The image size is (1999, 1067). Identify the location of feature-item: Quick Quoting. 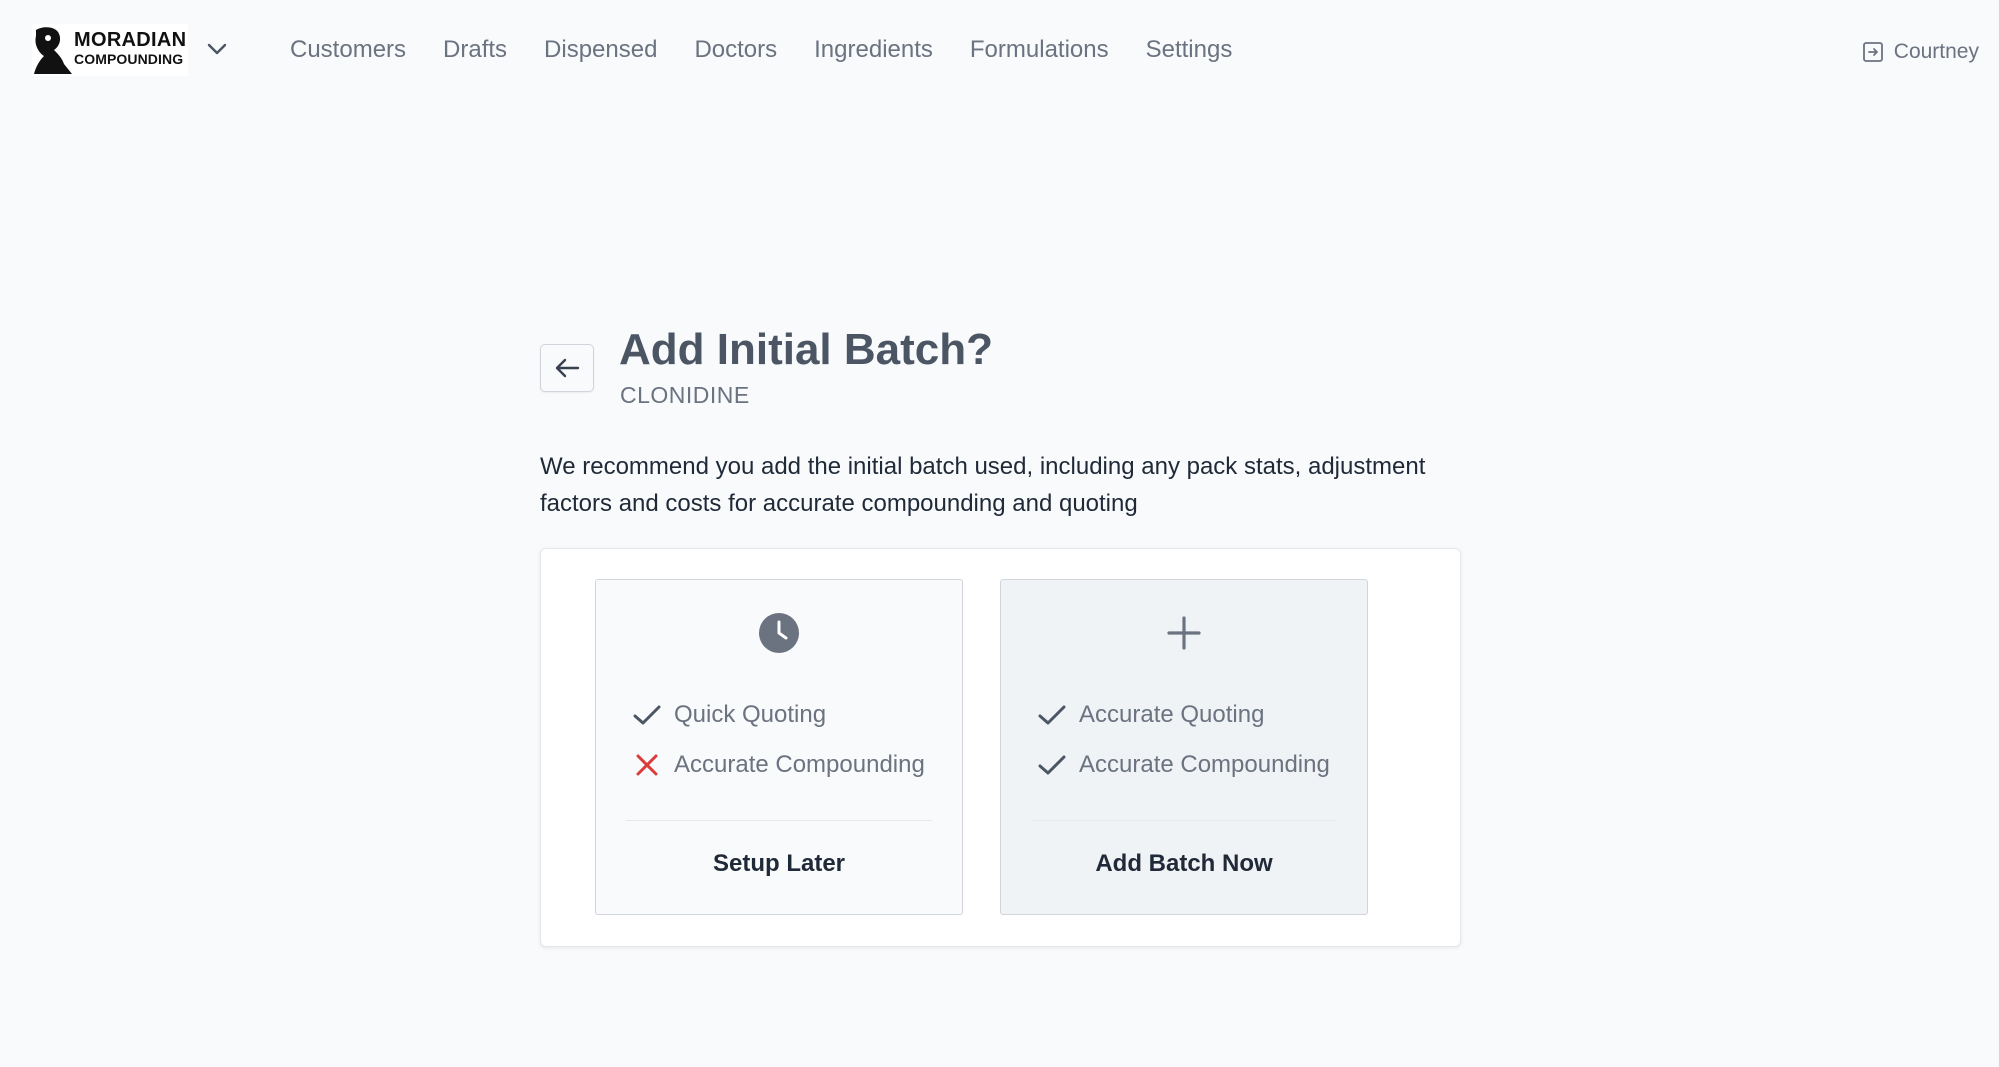
(729, 715).